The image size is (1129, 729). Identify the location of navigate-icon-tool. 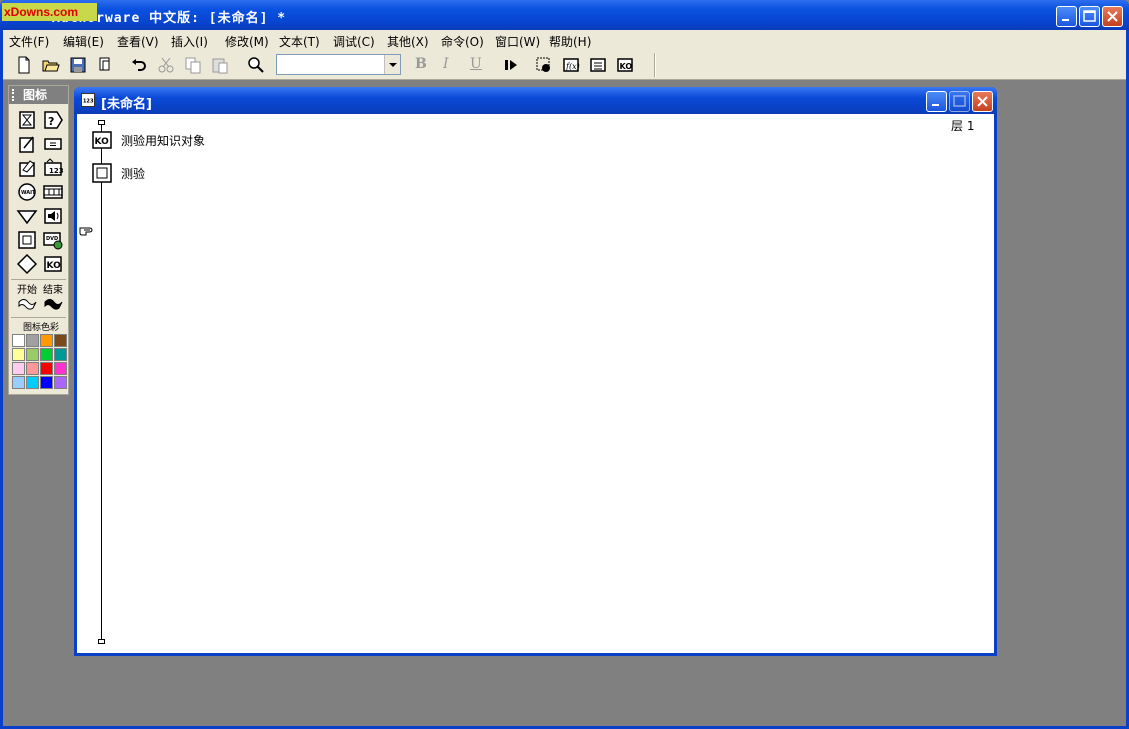
(27, 216).